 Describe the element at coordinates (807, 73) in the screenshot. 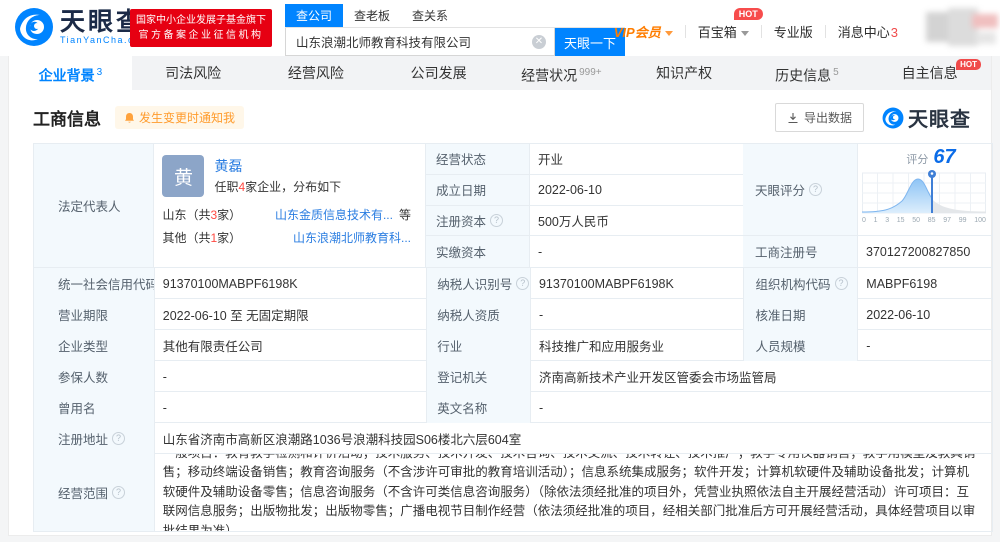

I see `tab-history-info: 历史信息 5` at that location.